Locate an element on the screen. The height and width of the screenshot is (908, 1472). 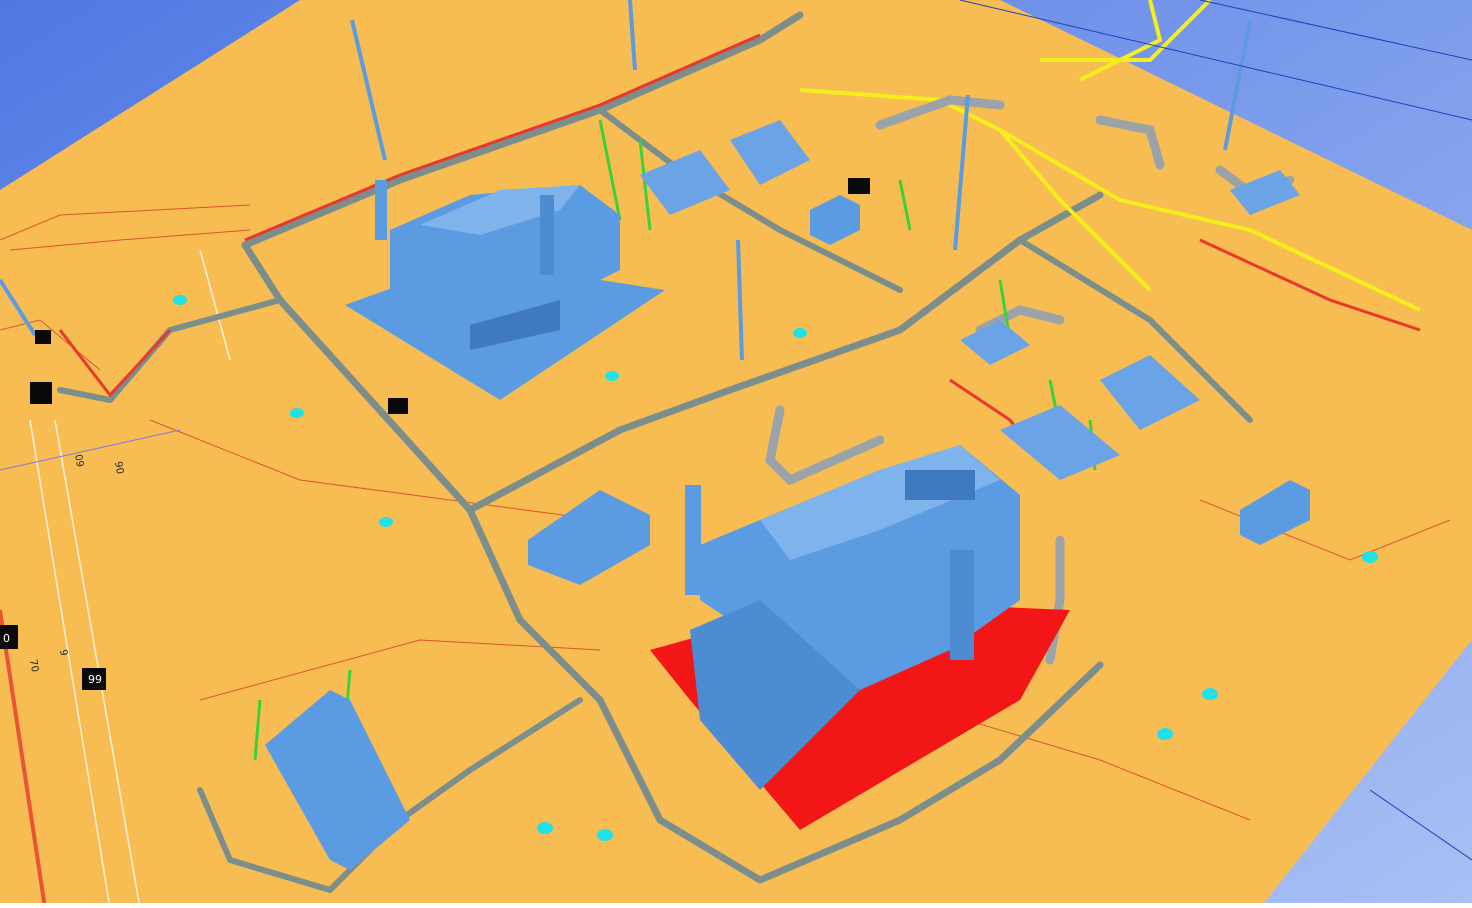
grid-number: 70 is located at coordinates (33, 666).